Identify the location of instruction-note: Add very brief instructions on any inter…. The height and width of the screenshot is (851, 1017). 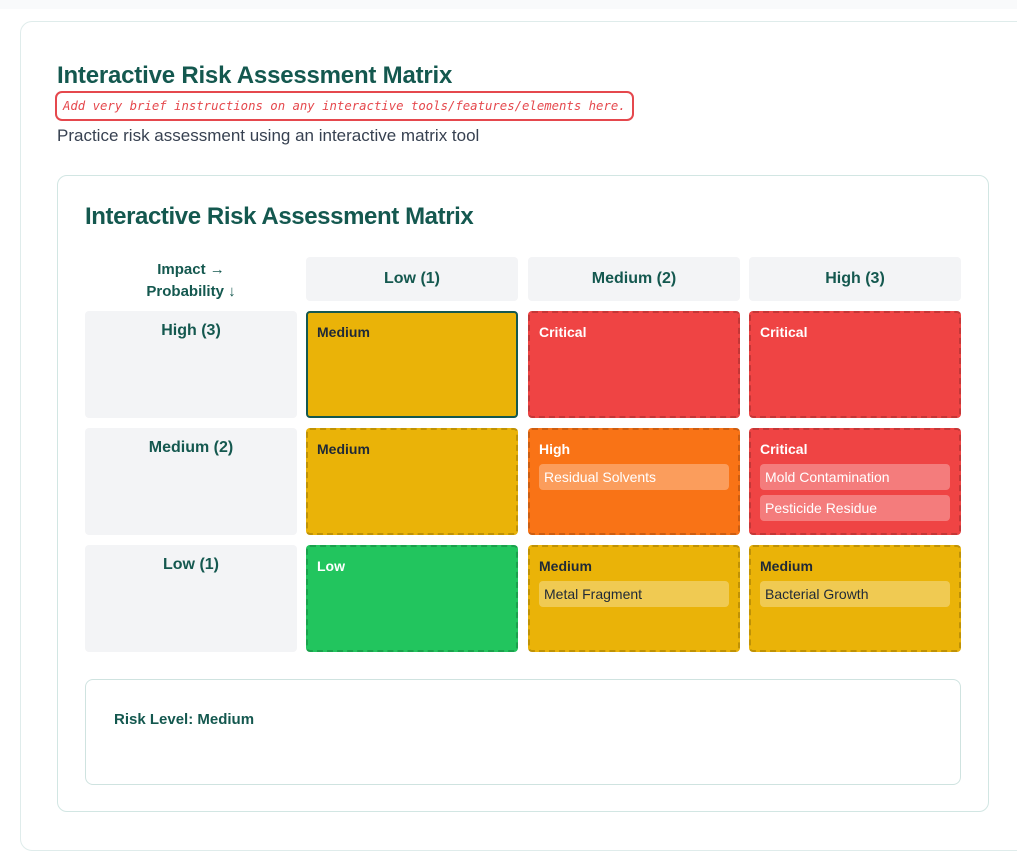
(344, 106).